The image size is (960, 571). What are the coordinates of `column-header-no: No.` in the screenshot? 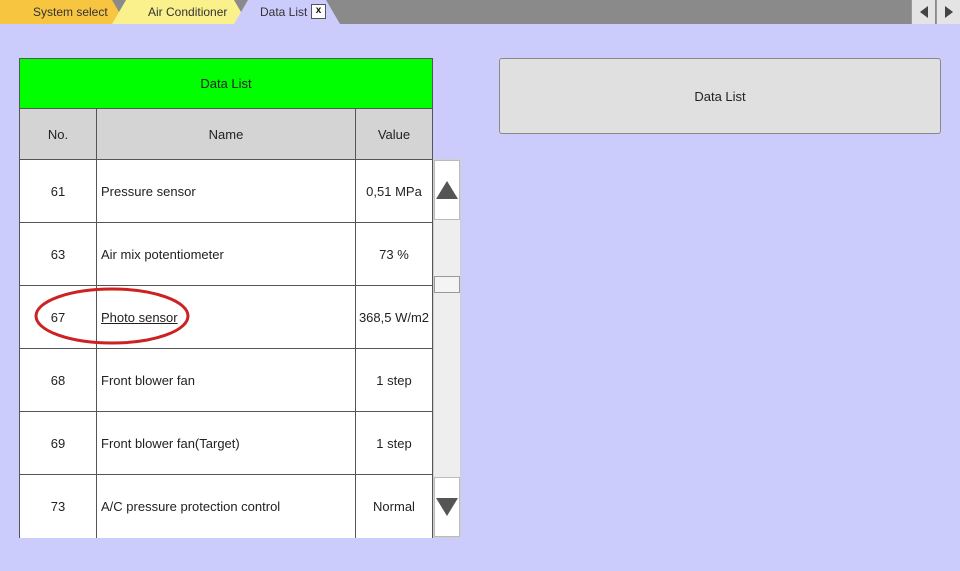 It's located at (58, 134).